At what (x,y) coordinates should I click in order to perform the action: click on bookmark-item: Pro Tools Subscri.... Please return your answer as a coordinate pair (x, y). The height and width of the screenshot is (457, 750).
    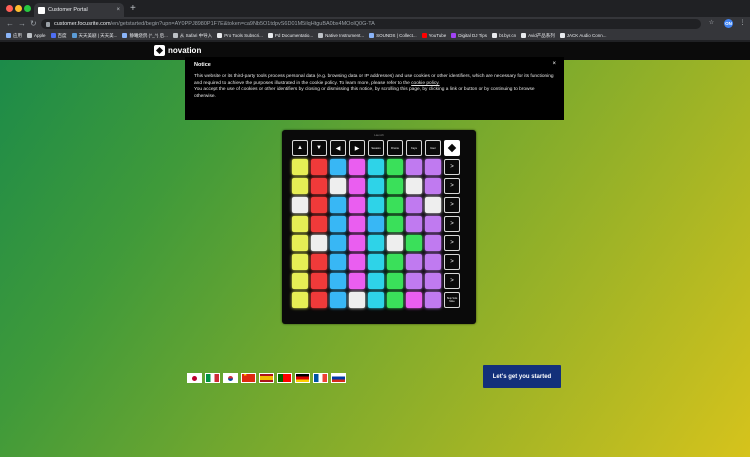
    Looking at the image, I should click on (240, 35).